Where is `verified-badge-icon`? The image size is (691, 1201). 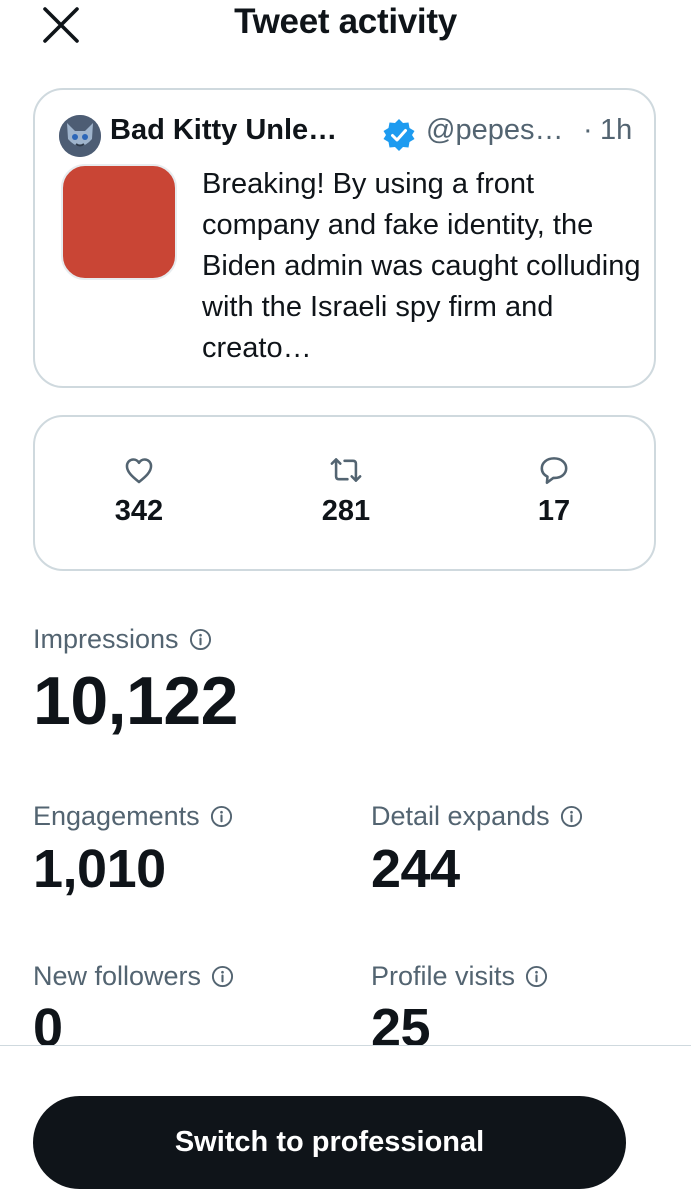 verified-badge-icon is located at coordinates (399, 135).